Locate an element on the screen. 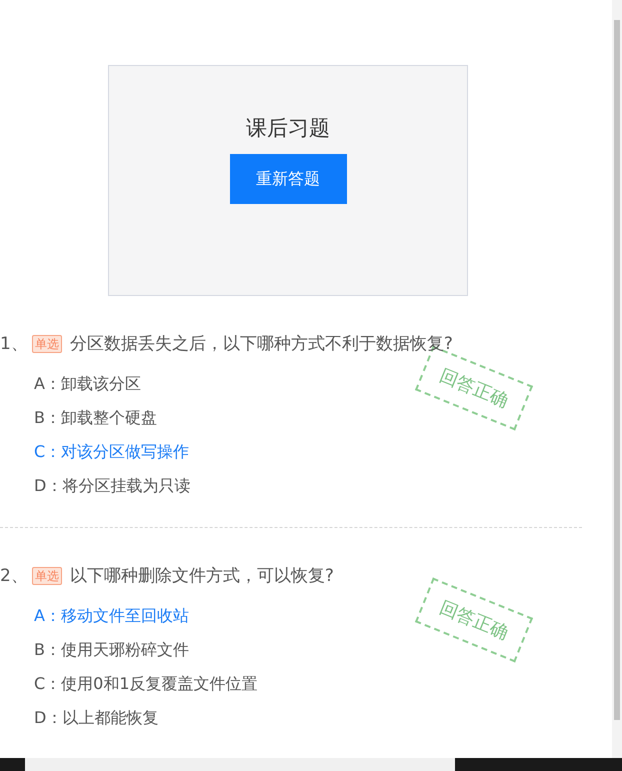  question-number: 1、 is located at coordinates (14, 344).